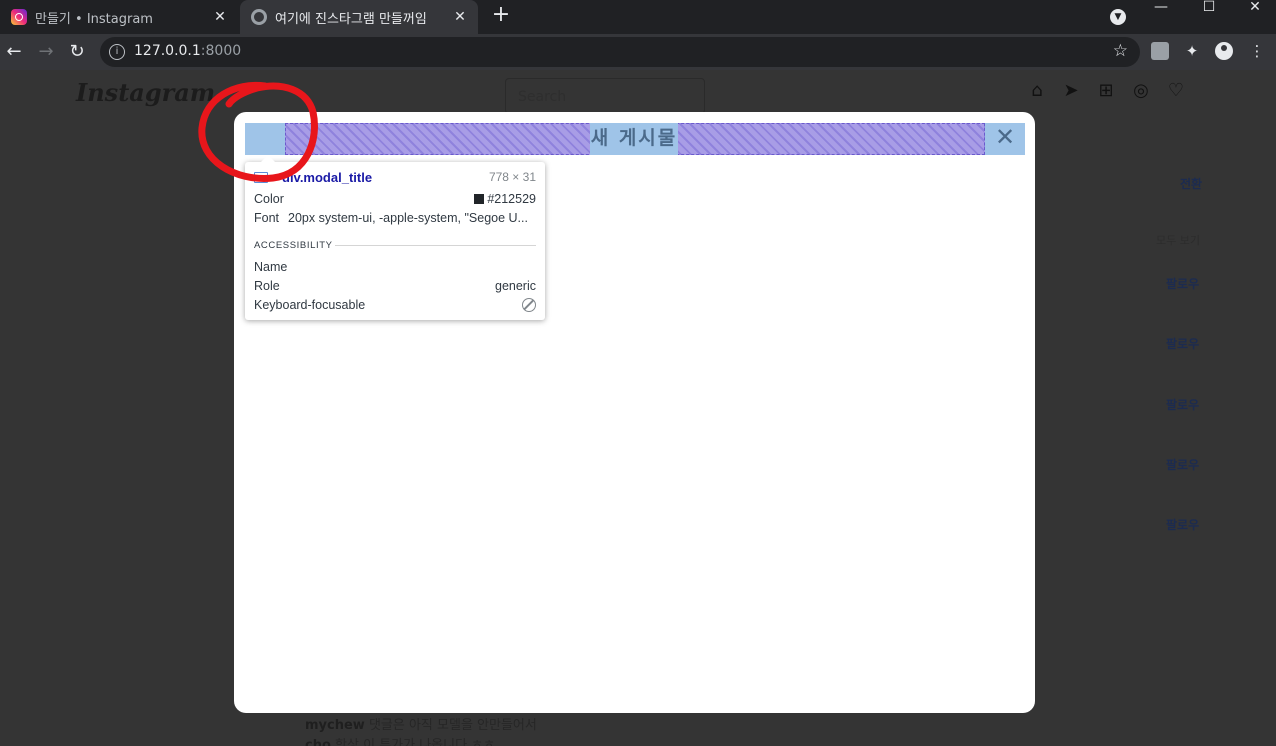 The height and width of the screenshot is (746, 1276). Describe the element at coordinates (271, 267) in the screenshot. I see `tooltip-name-label: Name` at that location.